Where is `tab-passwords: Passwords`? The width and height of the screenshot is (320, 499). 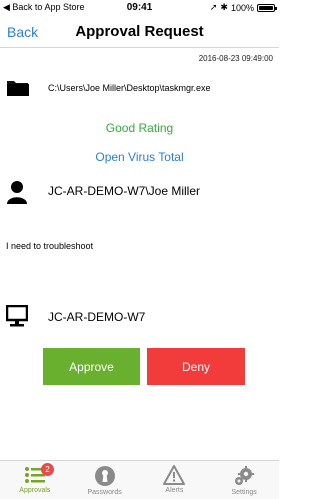 tab-passwords: Passwords is located at coordinates (105, 480).